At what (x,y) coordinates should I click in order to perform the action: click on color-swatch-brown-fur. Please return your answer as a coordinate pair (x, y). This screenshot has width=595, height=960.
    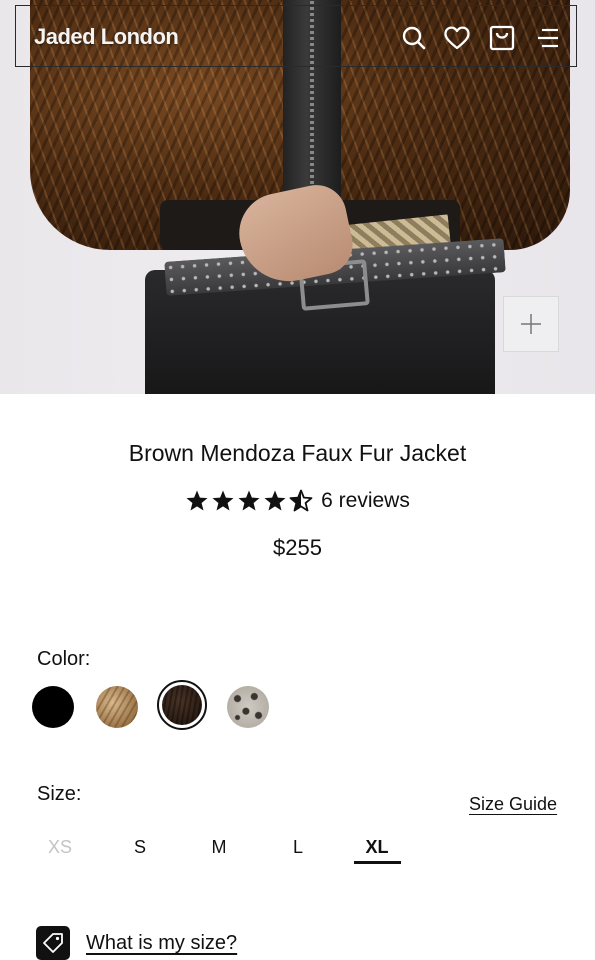
    Looking at the image, I should click on (182, 705).